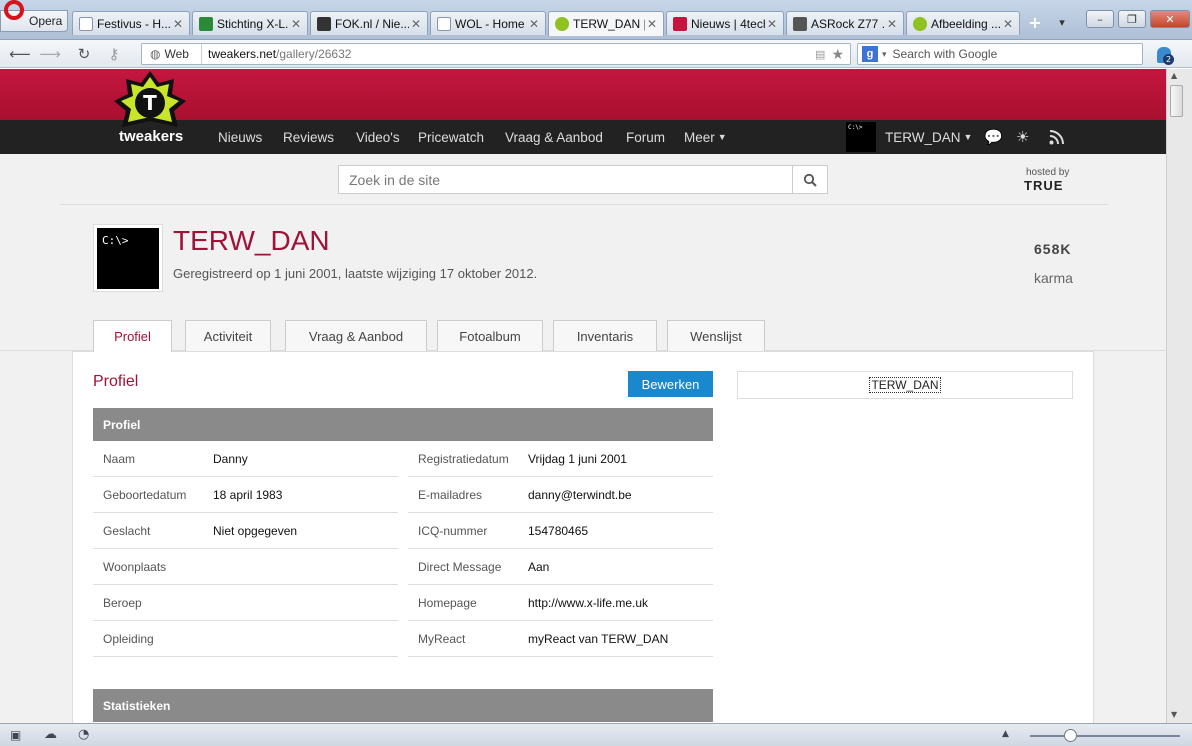  What do you see at coordinates (255, 530) in the screenshot?
I see `field-value: Niet opgegeven` at bounding box center [255, 530].